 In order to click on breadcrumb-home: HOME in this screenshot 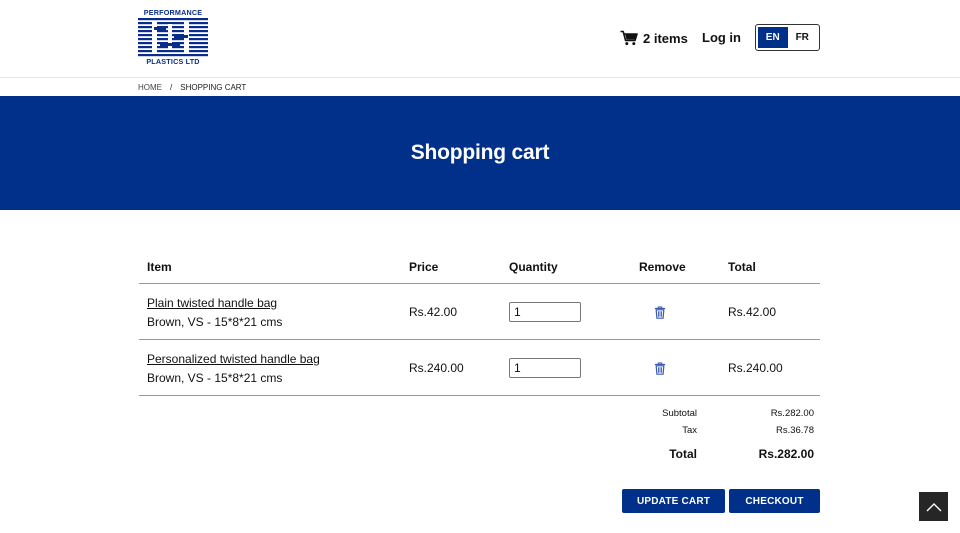, I will do `click(150, 87)`.